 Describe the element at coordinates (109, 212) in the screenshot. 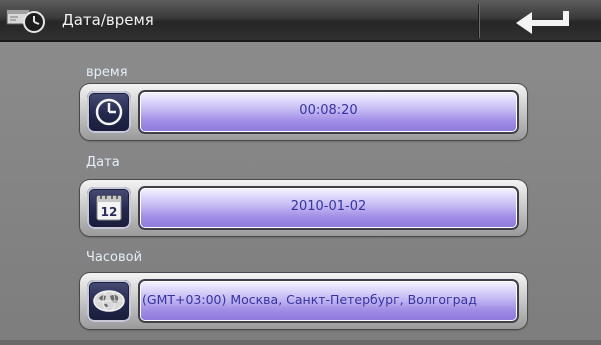

I see `calendar-day-number: 12` at that location.